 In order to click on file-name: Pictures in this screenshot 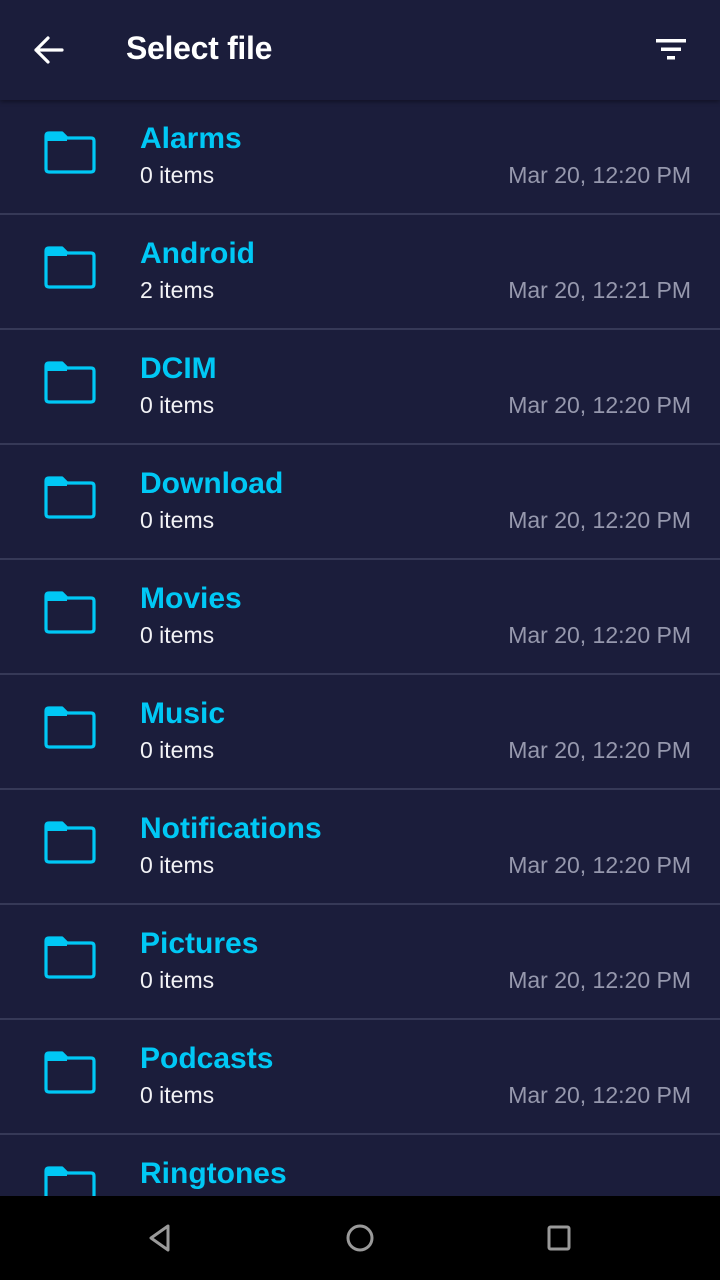, I will do `click(199, 943)`.